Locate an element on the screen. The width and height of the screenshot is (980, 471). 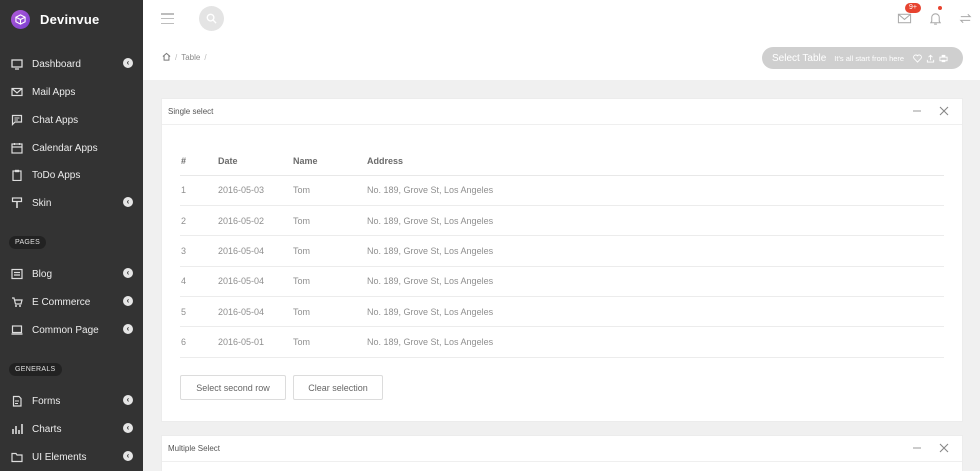
sidebar-item-mail-apps: Mail Apps is located at coordinates (71, 92).